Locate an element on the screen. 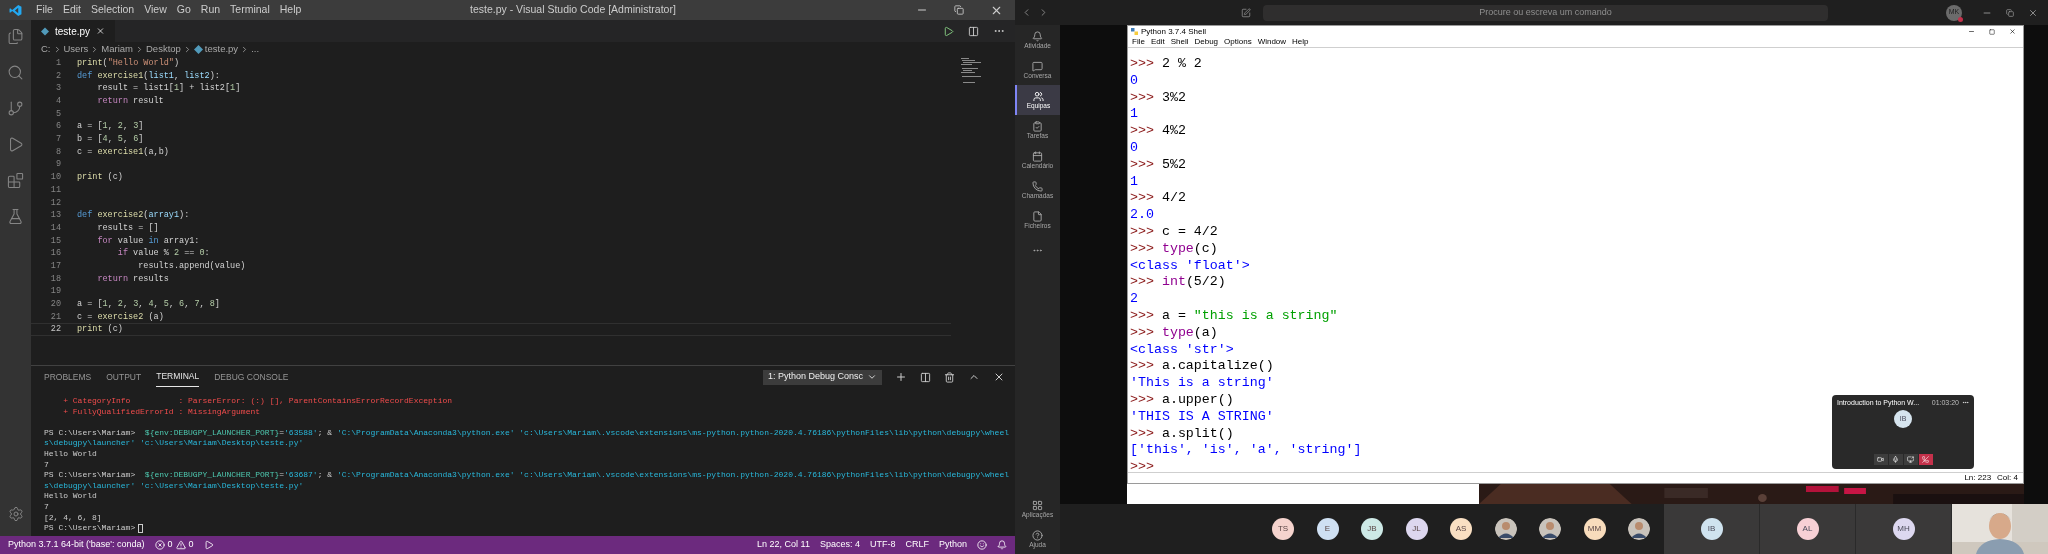 This screenshot has width=2048, height=554. maximize-icon is located at coordinates (1992, 31).